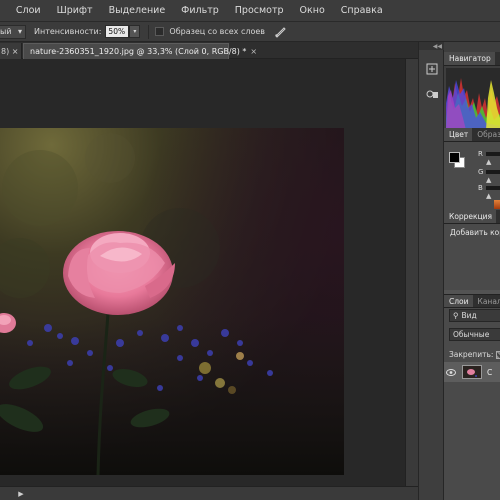 This screenshot has width=500, height=500. Describe the element at coordinates (68, 31) in the screenshot. I see `intensity-label: Интенсивности:` at that location.